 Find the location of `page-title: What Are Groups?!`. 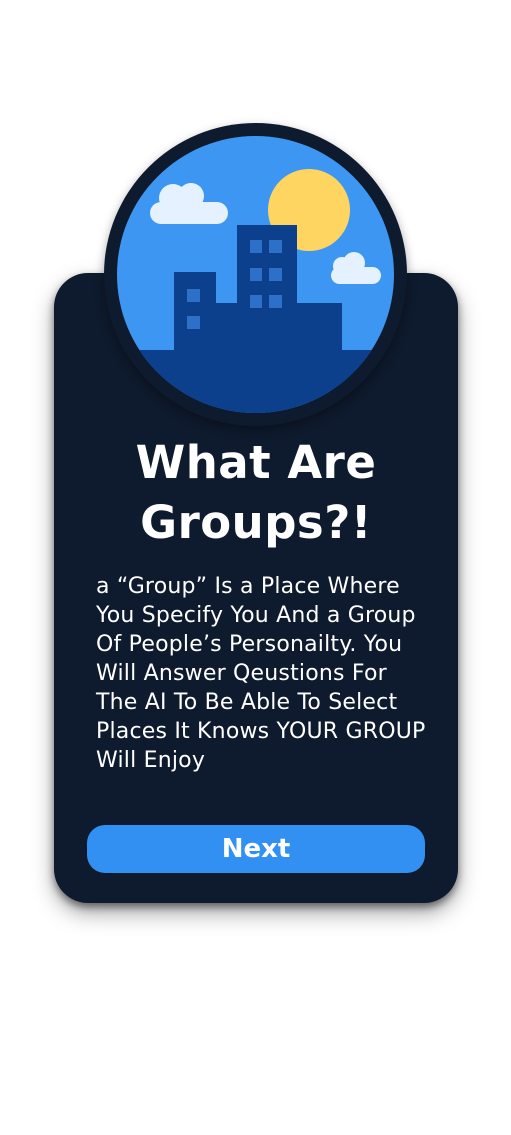

page-title: What Are Groups?! is located at coordinates (256, 492).